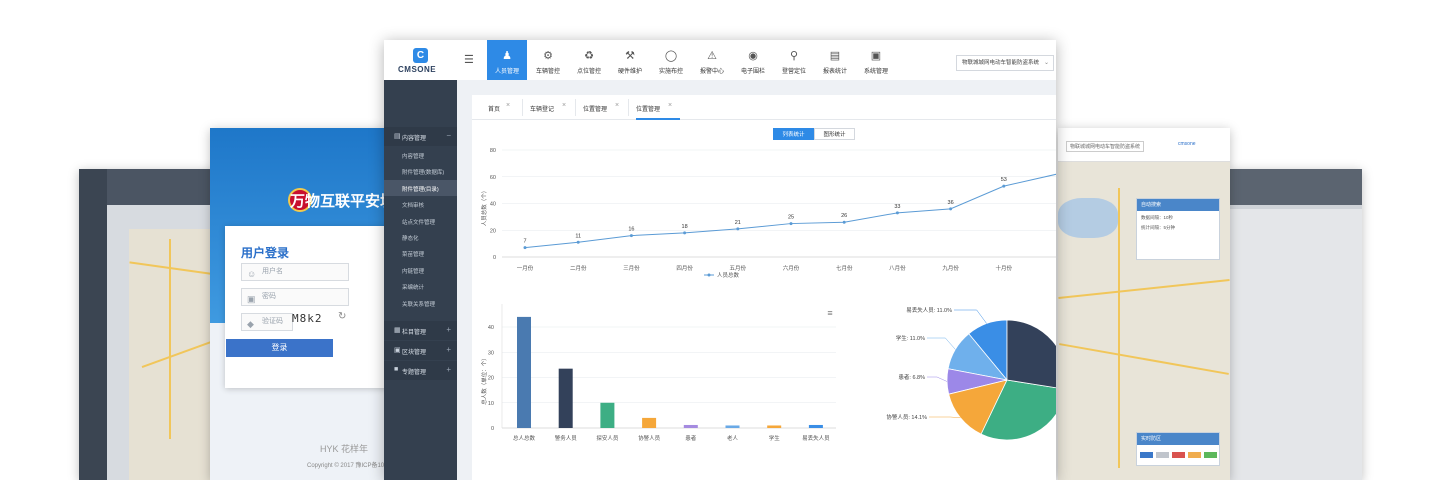 This screenshot has width=1440, height=480. I want to click on nav-item-7: ⚲ 登营定位, so click(794, 60).